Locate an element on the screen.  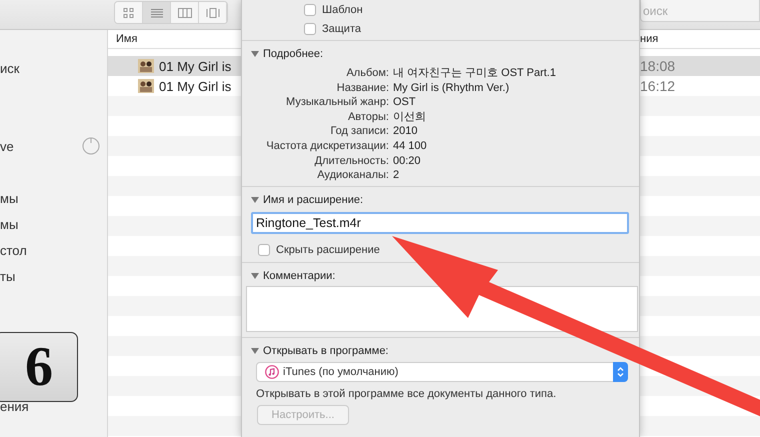
detail-value: 이선희 is located at coordinates (410, 117).